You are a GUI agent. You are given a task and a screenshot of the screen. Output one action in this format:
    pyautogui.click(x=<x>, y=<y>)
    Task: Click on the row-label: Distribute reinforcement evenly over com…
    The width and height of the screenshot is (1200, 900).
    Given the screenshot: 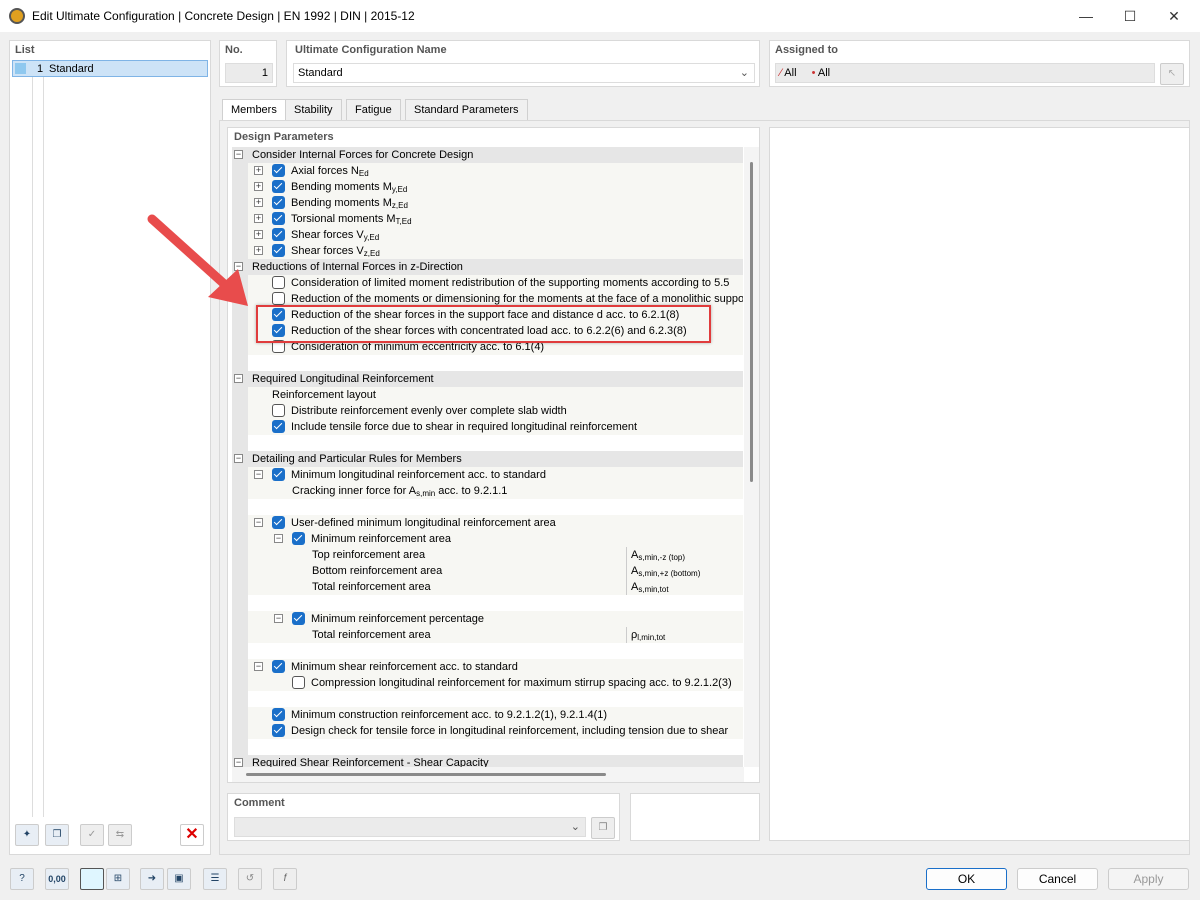 What is the action you would take?
    pyautogui.click(x=429, y=411)
    